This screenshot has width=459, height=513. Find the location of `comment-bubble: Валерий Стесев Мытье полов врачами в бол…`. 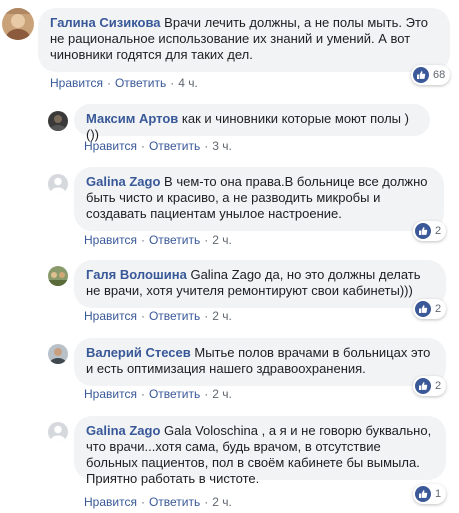

comment-bubble: Валерий Стесев Мытье полов врачами в бол… is located at coordinates (260, 362).